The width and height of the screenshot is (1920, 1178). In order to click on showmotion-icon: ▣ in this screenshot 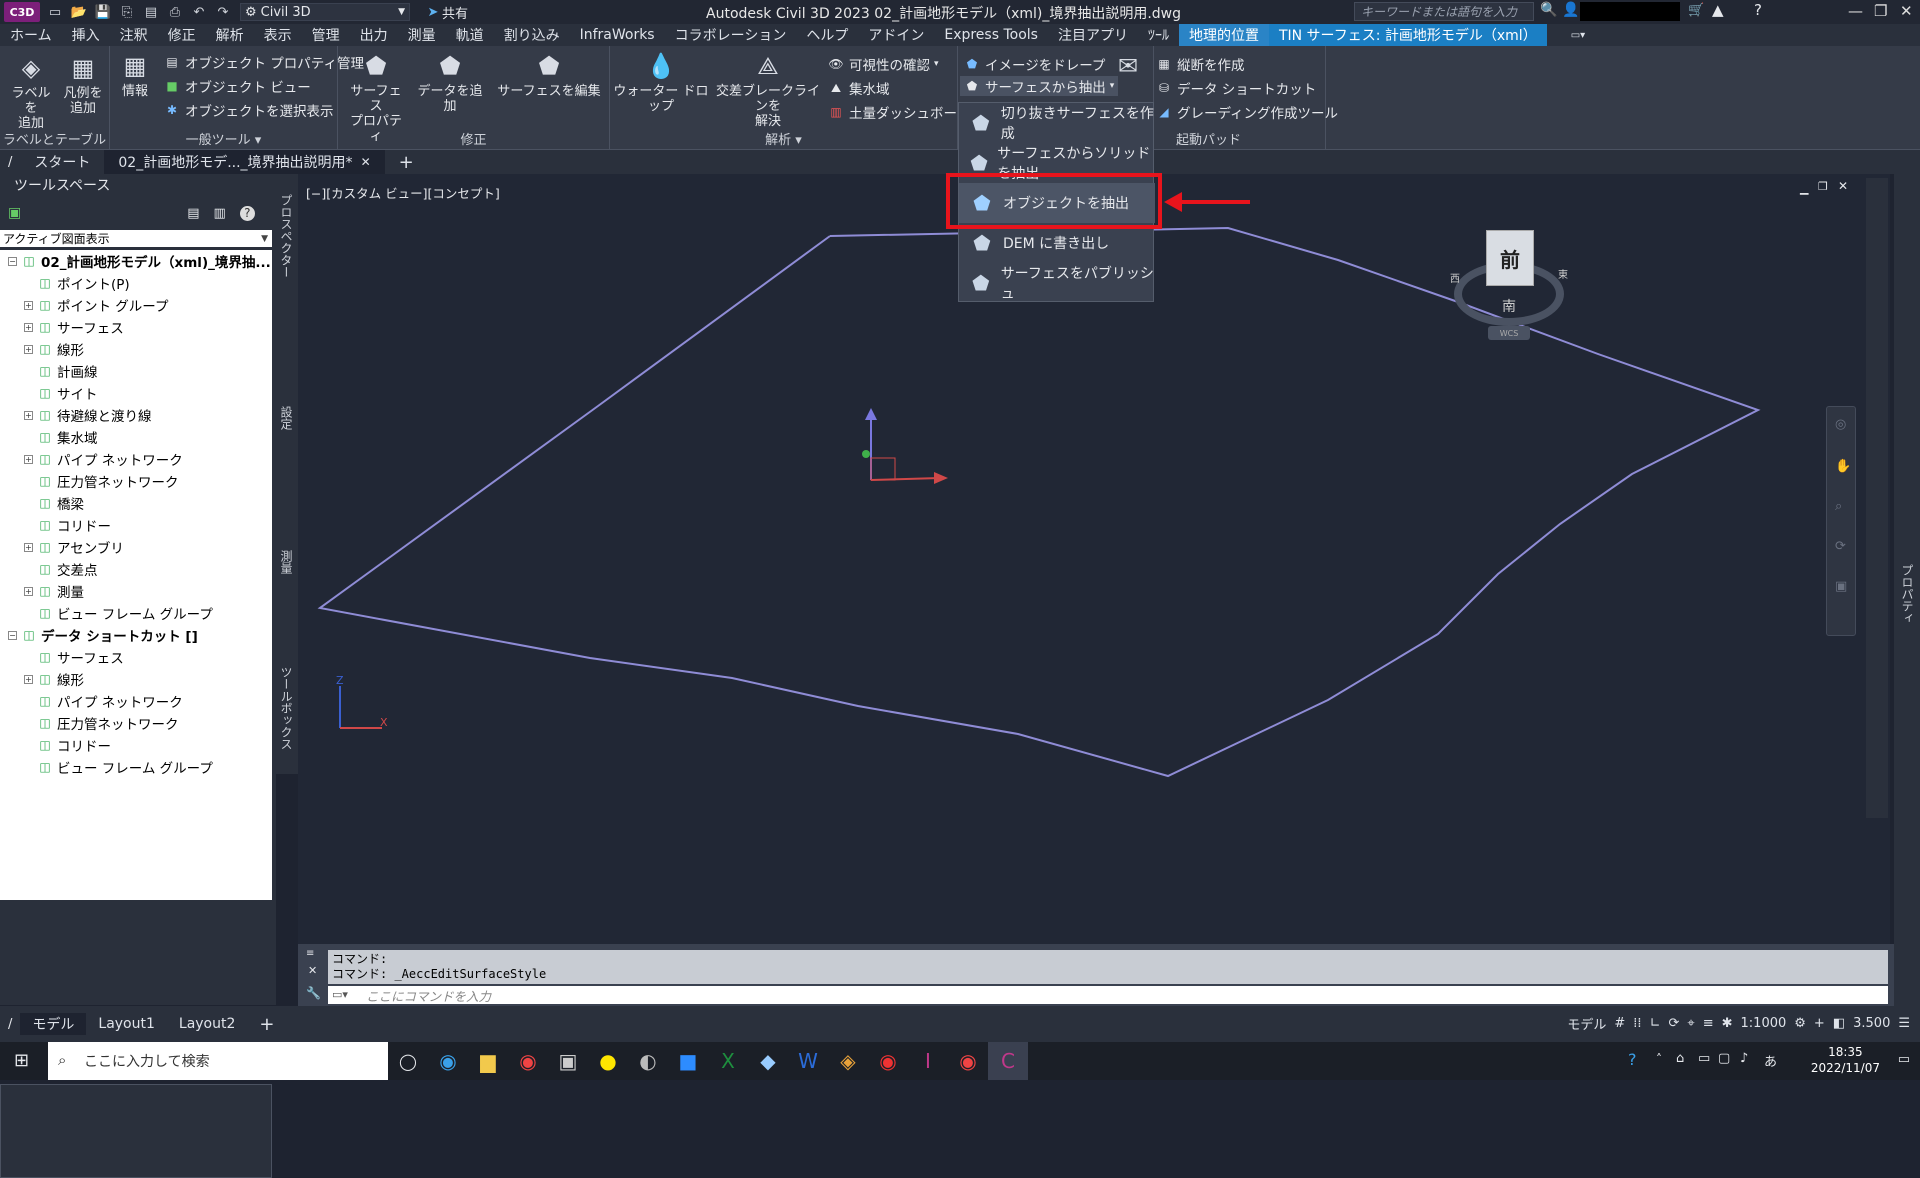, I will do `click(1841, 586)`.